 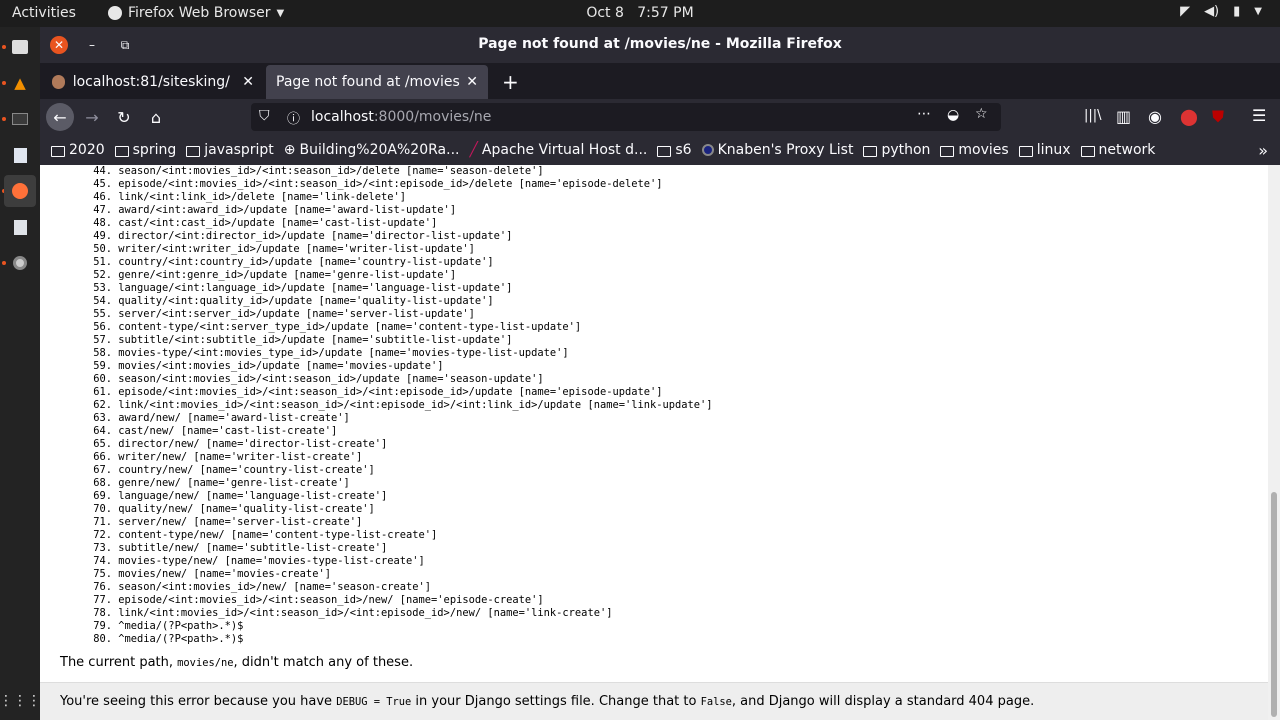 I want to click on ublock-icon: ⛊, so click(x=1218, y=117).